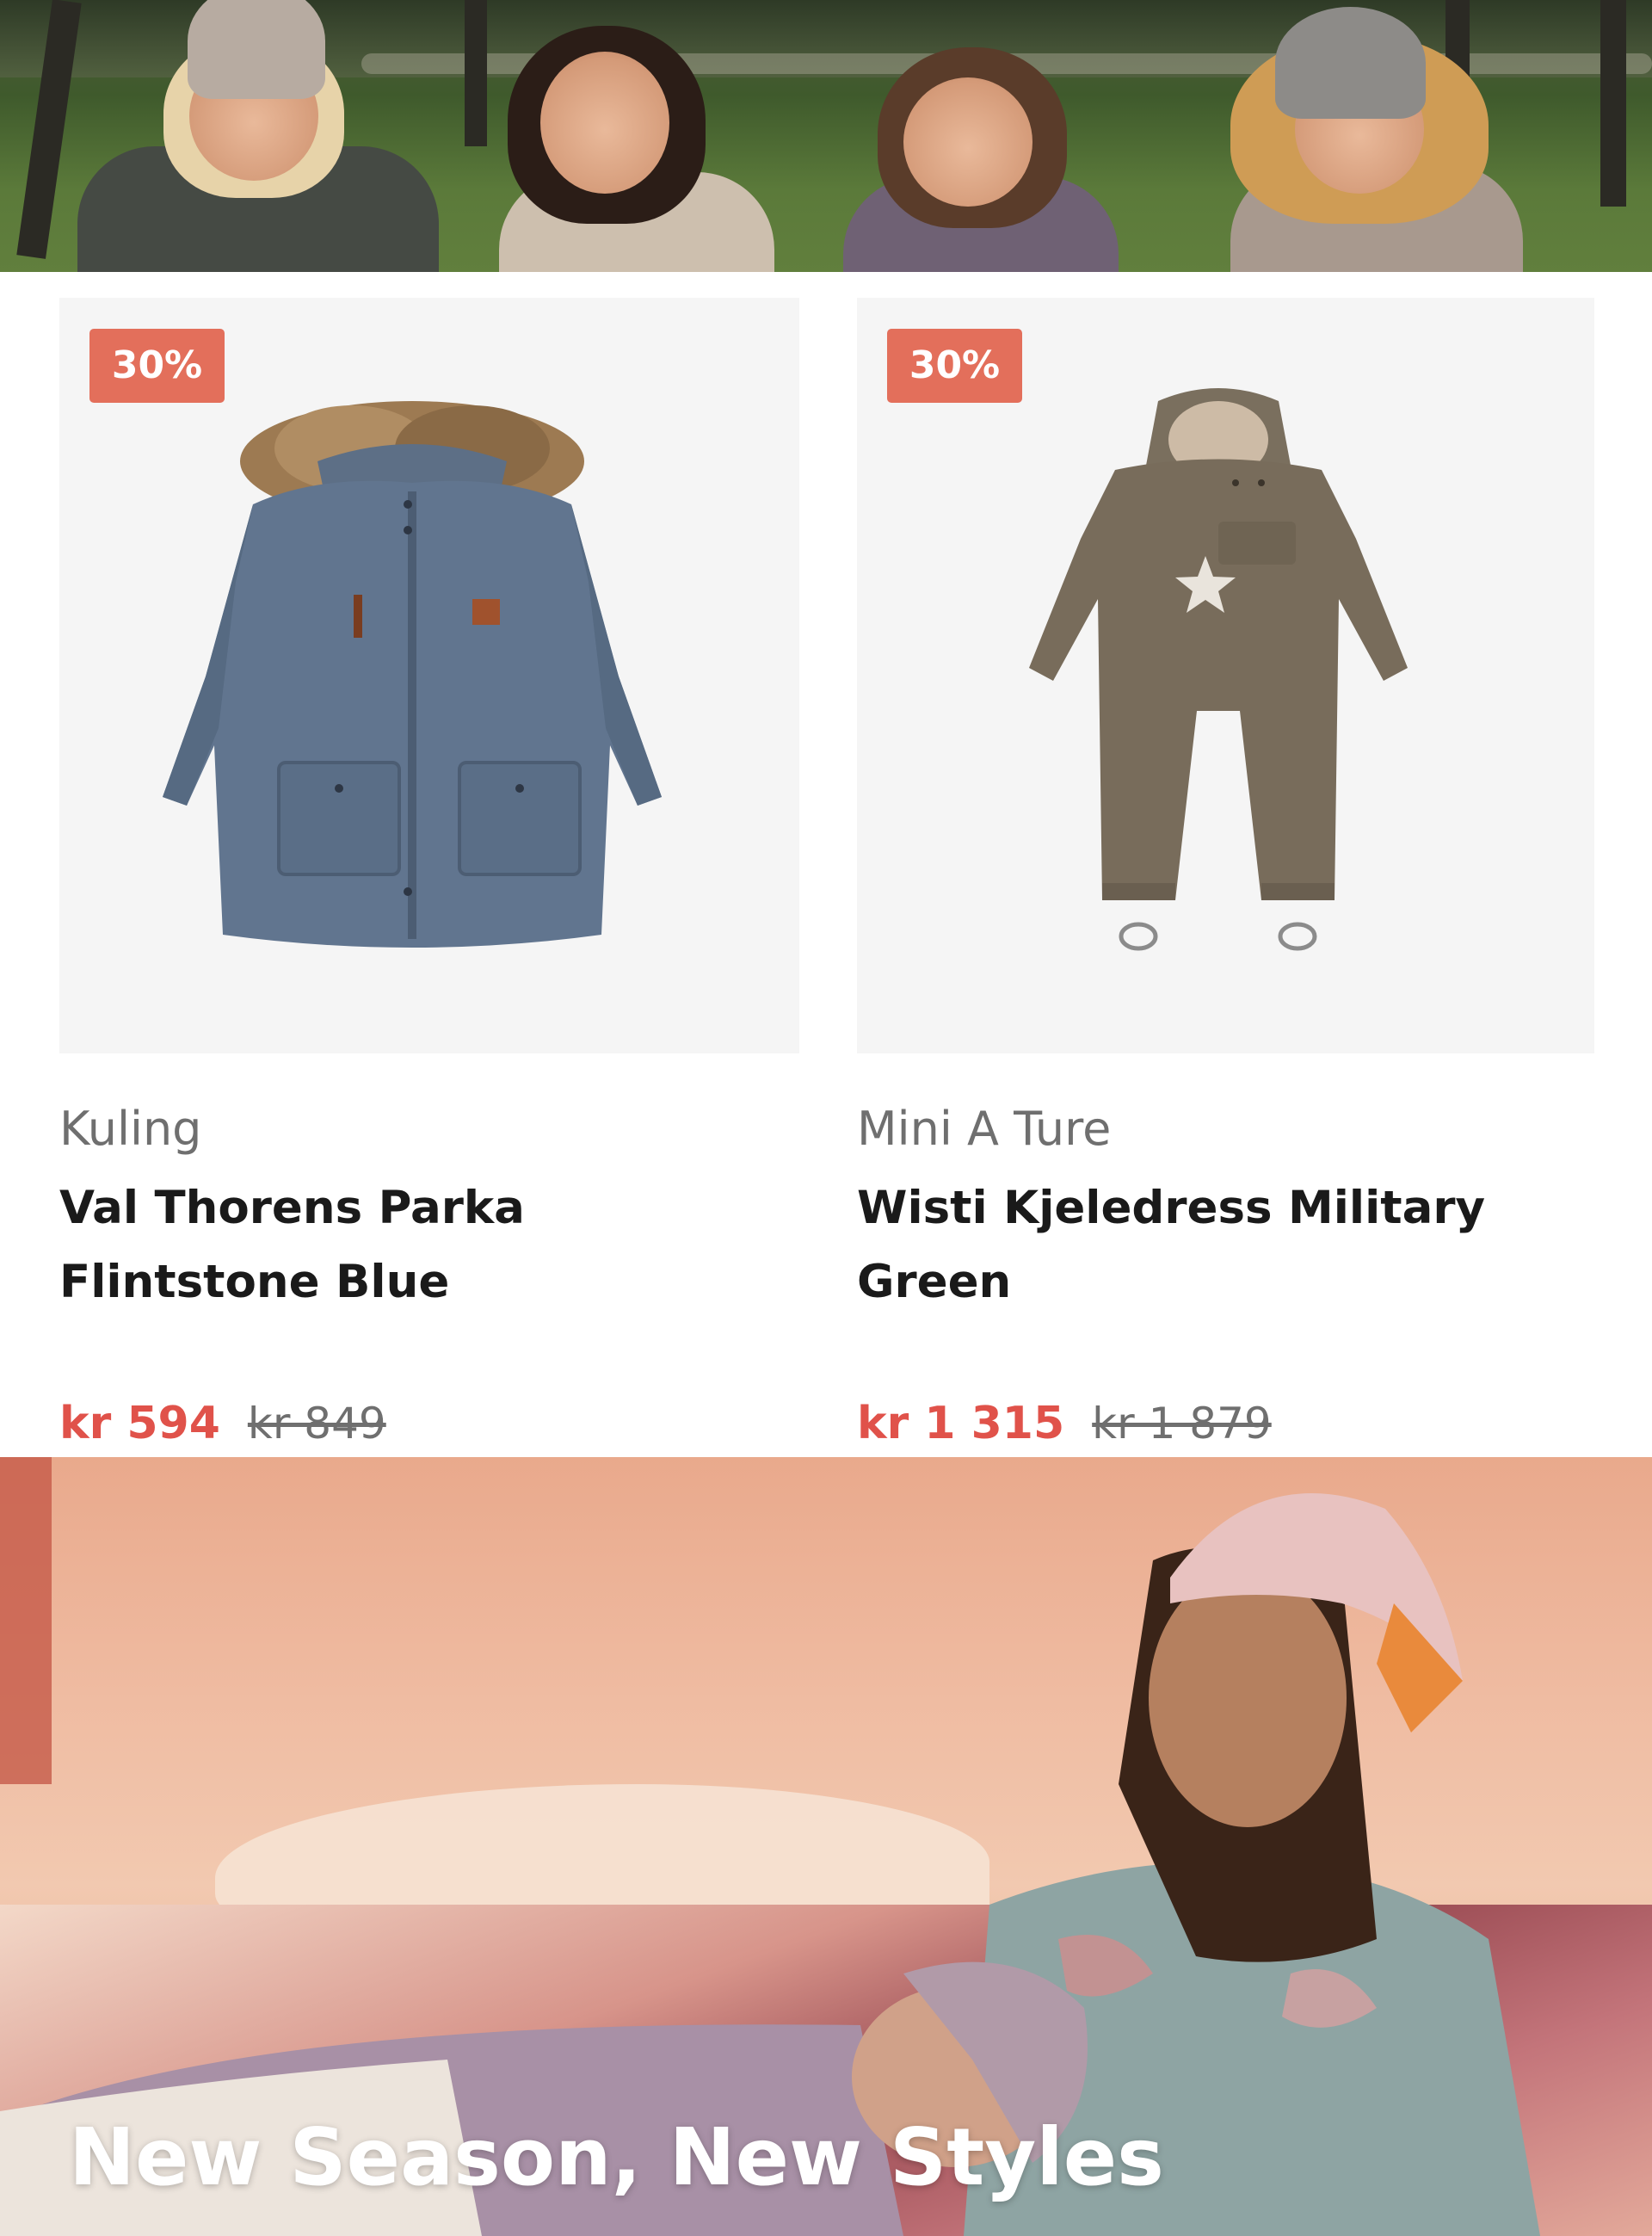 The width and height of the screenshot is (1652, 2236). What do you see at coordinates (1225, 1245) in the screenshot?
I see `product-title: Wisti Kjeledress Military Green` at bounding box center [1225, 1245].